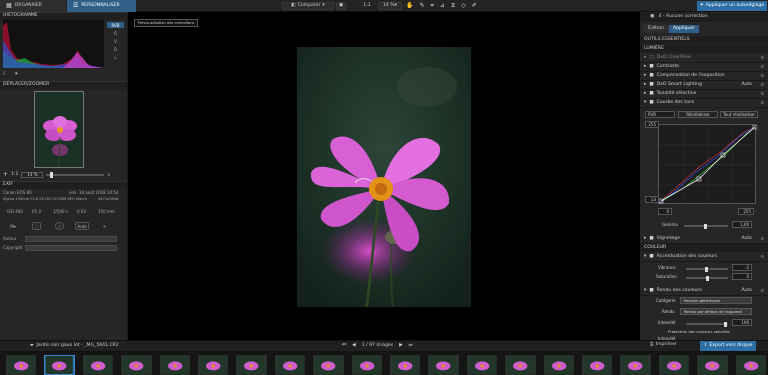 The width and height of the screenshot is (768, 375). What do you see at coordinates (115, 49) in the screenshot?
I see `channel-b: B` at bounding box center [115, 49].